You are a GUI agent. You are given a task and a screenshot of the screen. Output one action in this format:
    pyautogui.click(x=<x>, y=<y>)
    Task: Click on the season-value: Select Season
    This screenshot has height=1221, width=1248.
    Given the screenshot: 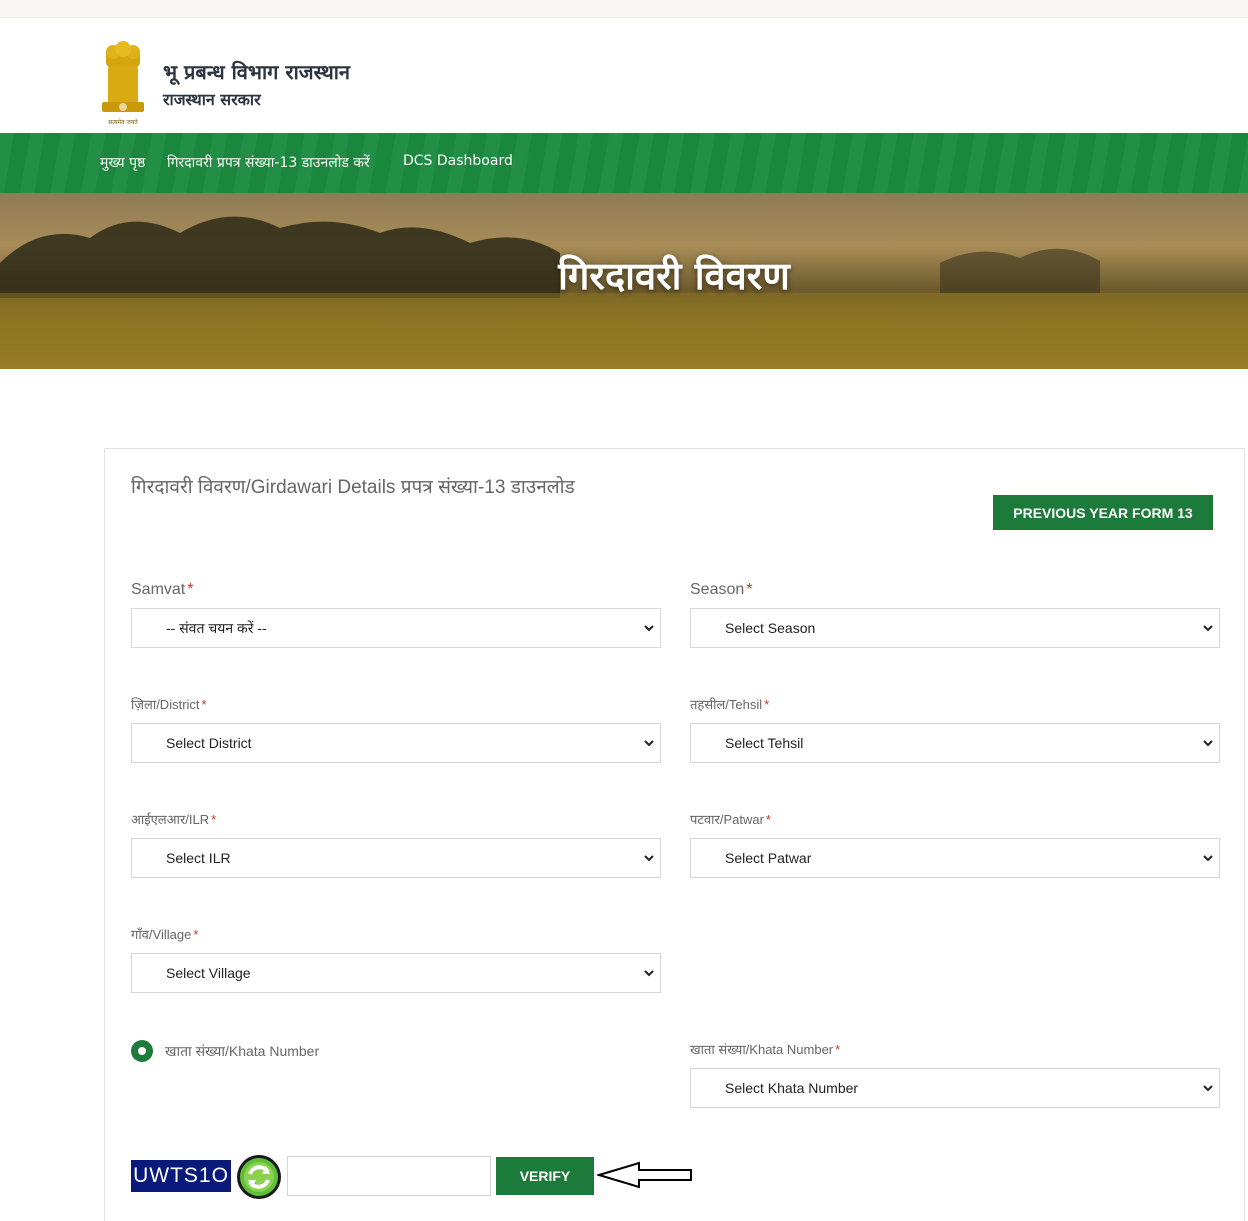 What is the action you would take?
    pyautogui.click(x=770, y=628)
    